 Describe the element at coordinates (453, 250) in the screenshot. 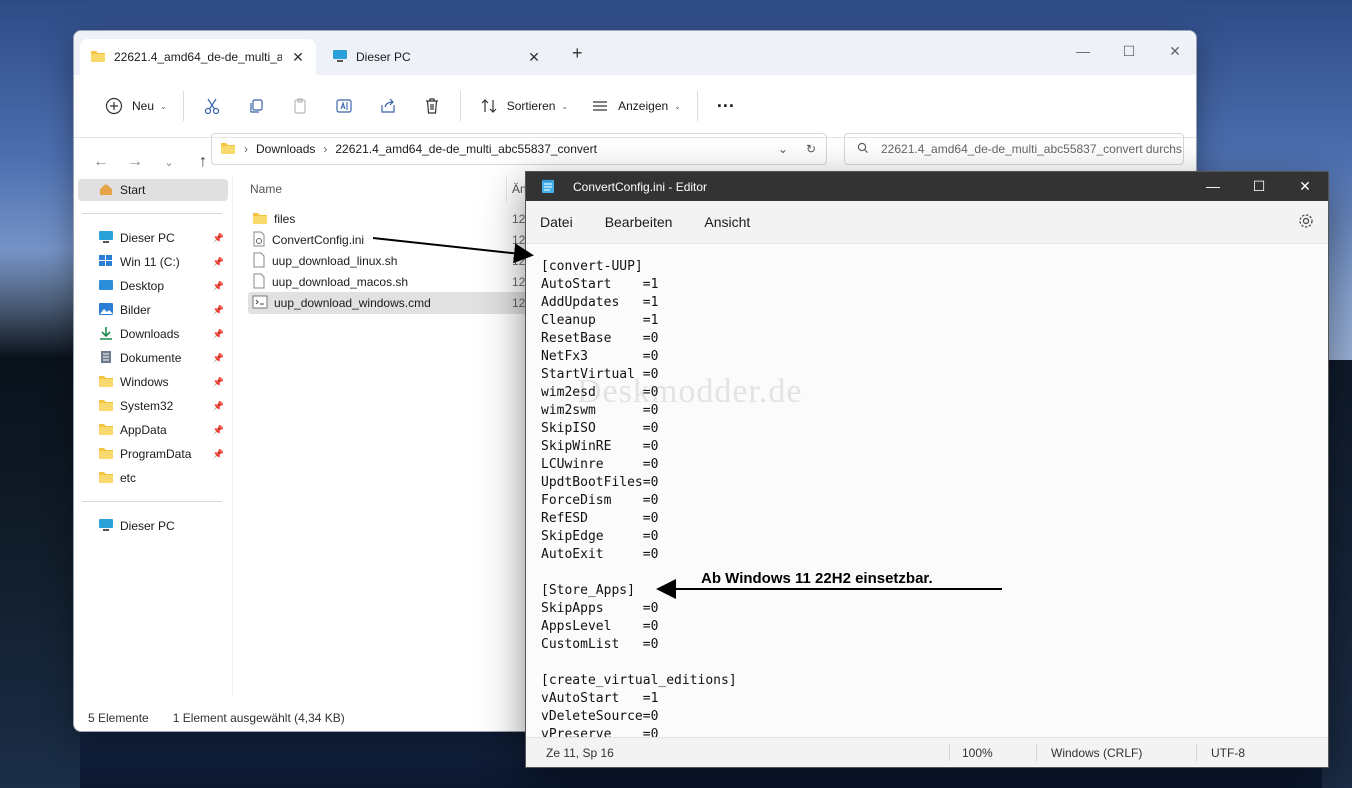

I see `arrow-to-editor` at that location.